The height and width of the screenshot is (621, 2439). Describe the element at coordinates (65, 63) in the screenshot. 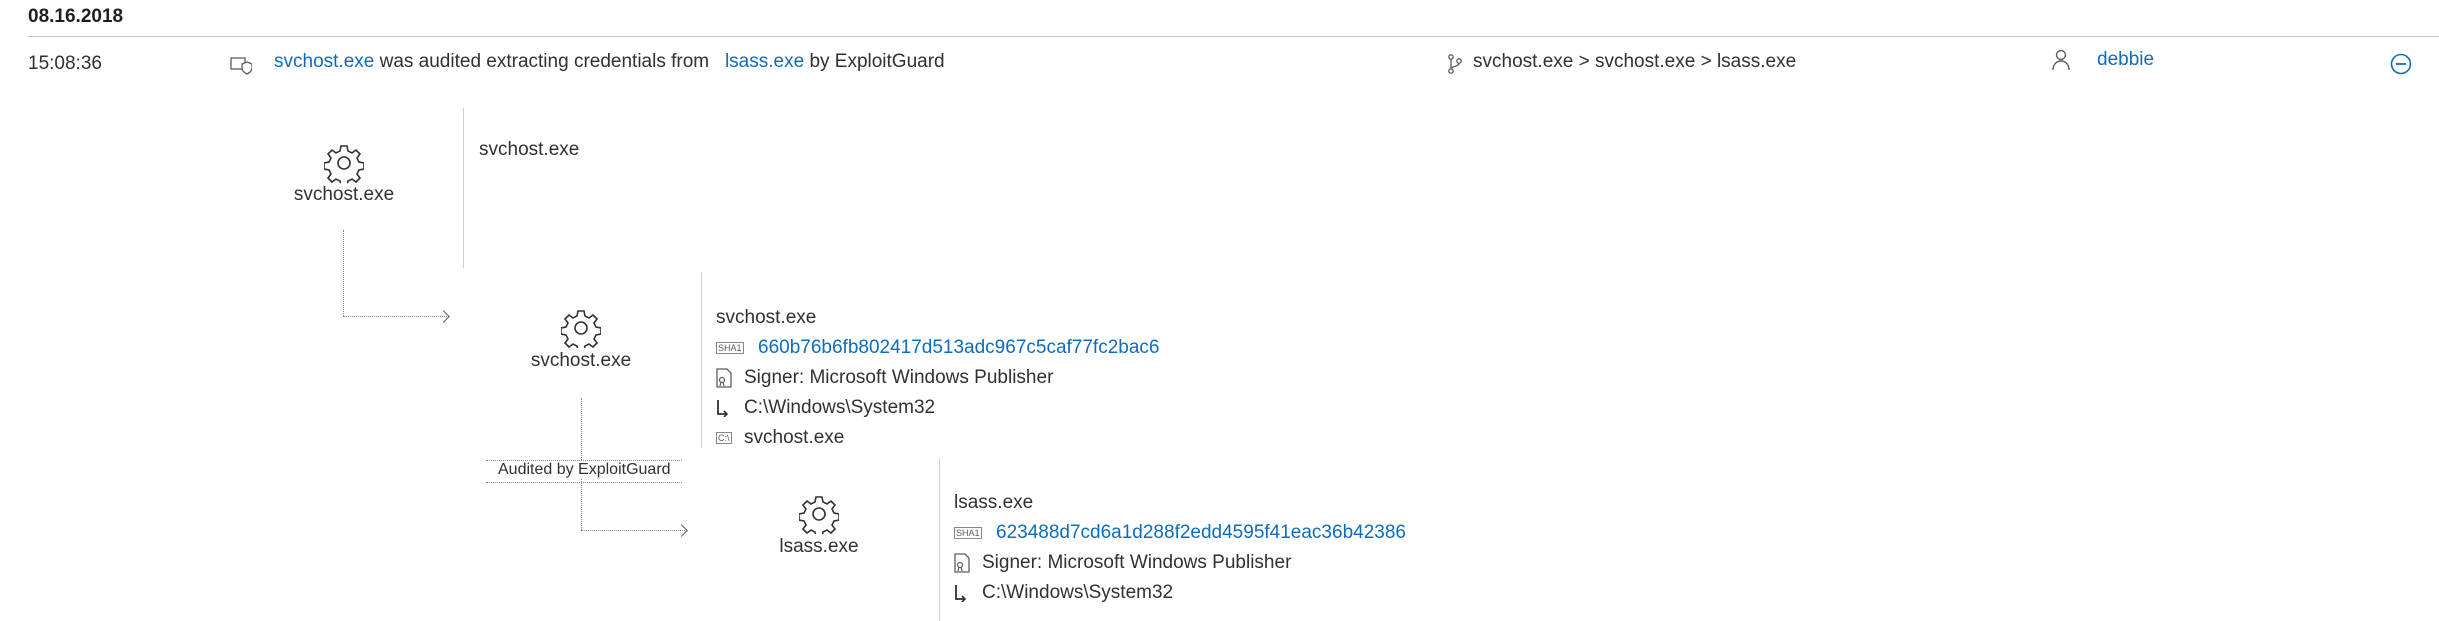

I see `event-time: 15:08:36` at that location.